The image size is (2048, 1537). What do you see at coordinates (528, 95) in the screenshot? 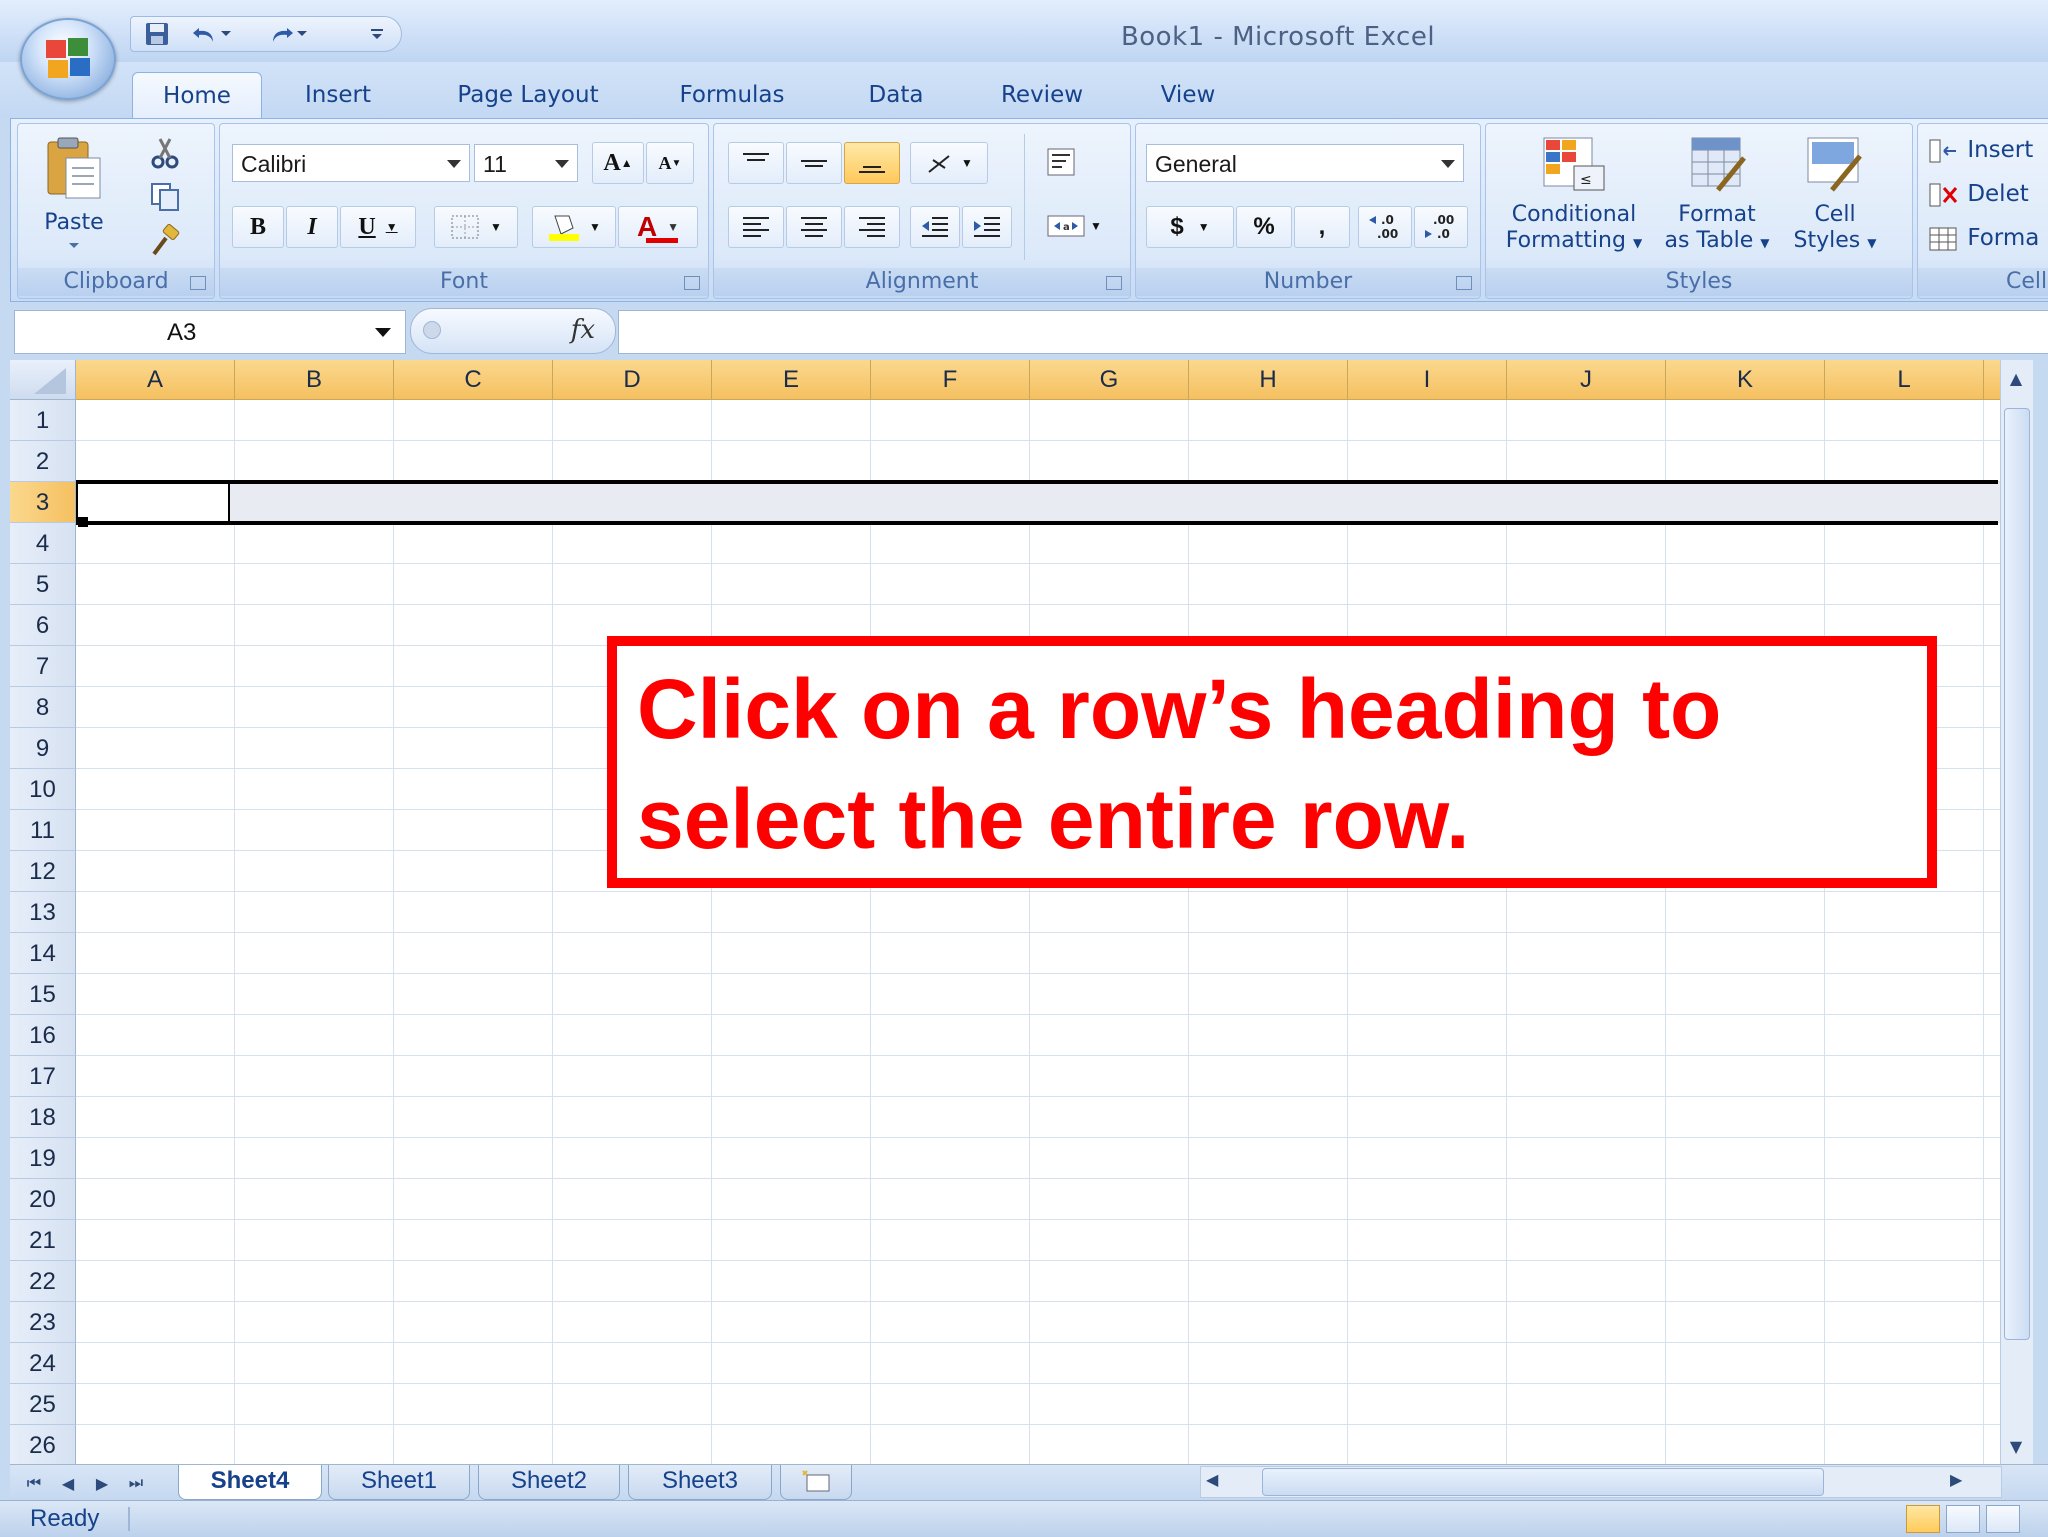
I see `tab-page-layout: Page Layout` at bounding box center [528, 95].